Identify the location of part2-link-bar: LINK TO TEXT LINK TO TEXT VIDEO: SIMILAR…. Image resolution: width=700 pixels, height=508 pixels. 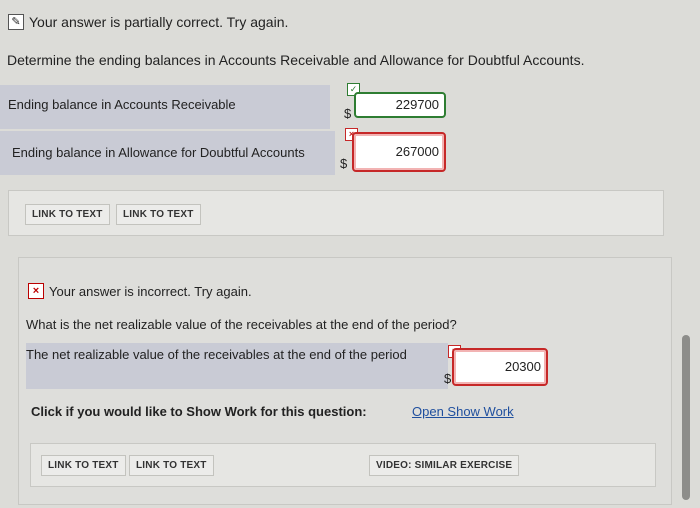
(343, 465).